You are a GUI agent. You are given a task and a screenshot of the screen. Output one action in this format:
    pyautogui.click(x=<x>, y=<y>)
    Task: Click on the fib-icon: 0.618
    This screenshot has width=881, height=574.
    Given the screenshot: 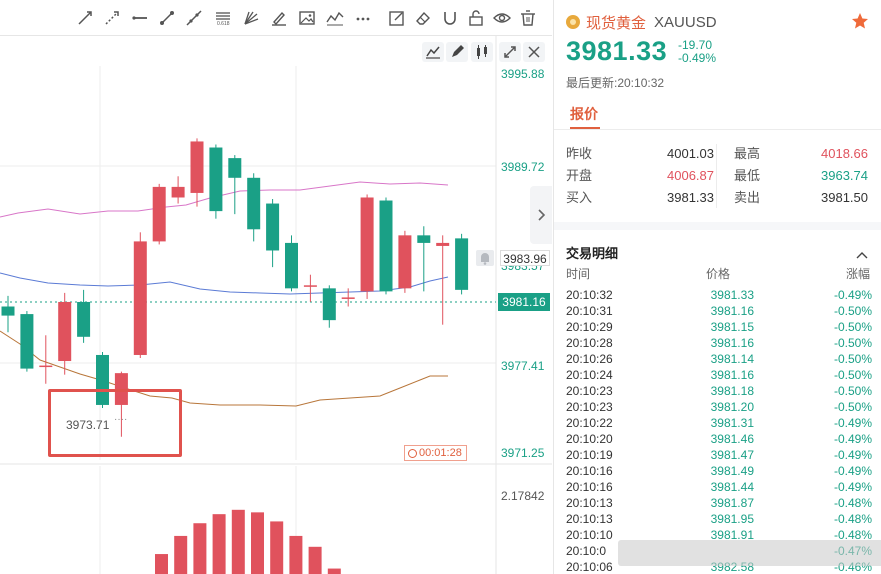 What is the action you would take?
    pyautogui.click(x=223, y=18)
    